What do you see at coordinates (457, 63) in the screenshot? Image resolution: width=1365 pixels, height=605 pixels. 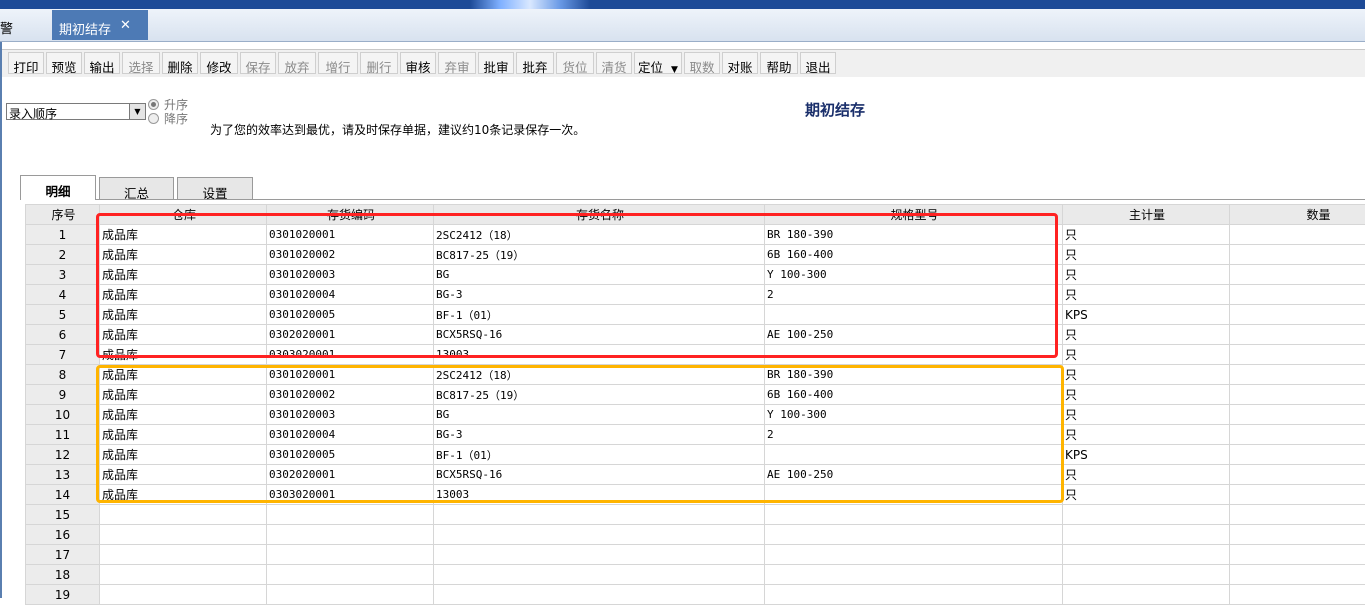 I see `toolbar-button-11: 弃审` at bounding box center [457, 63].